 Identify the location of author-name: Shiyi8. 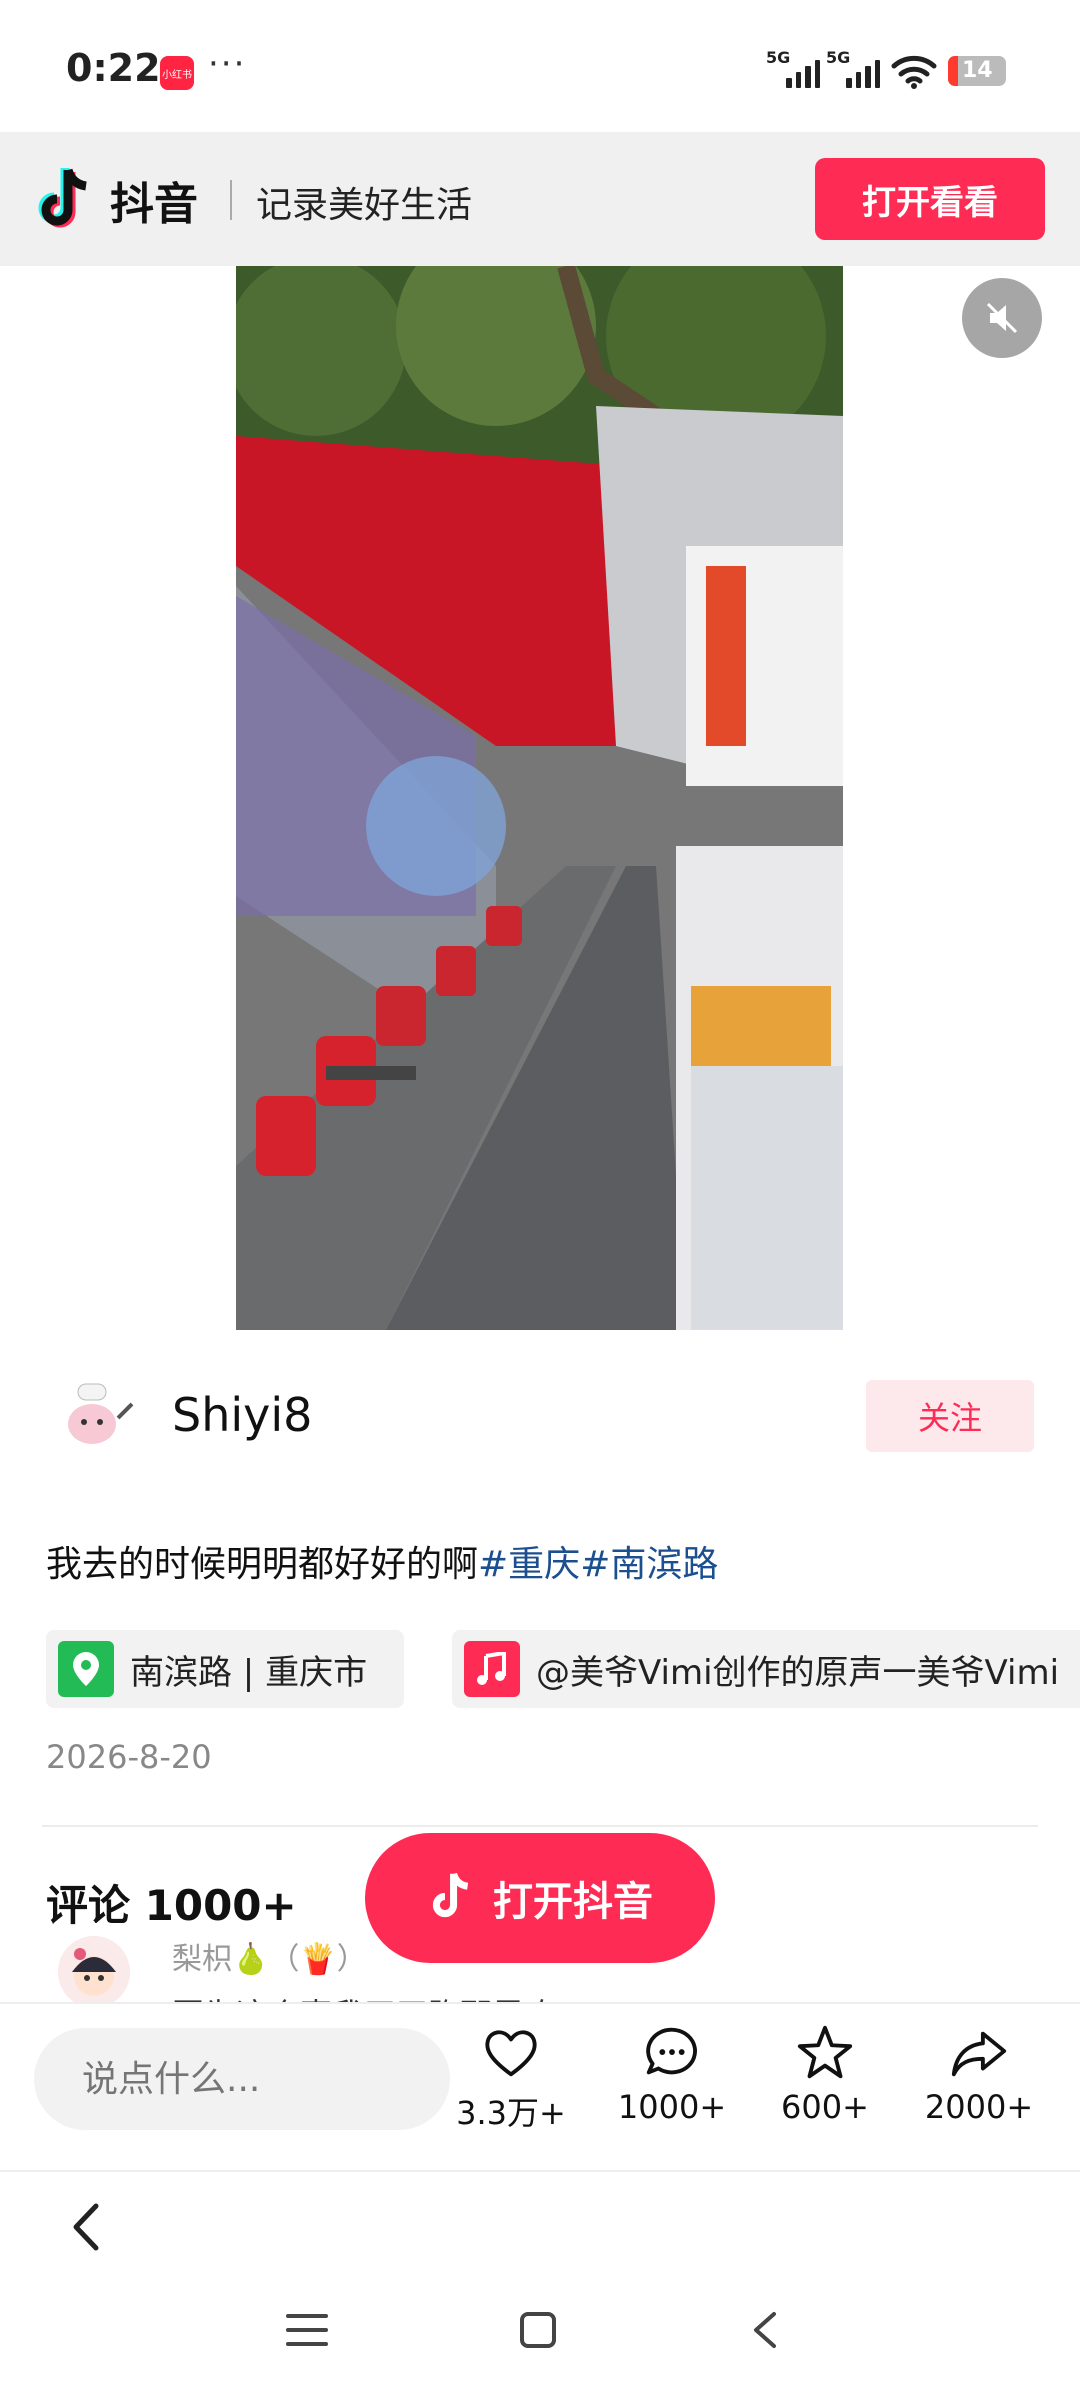
(242, 1415).